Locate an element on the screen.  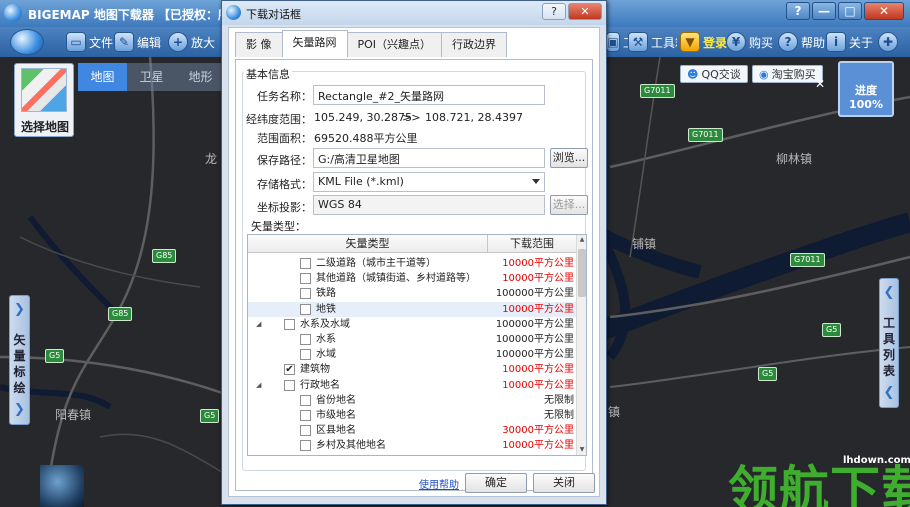
toolbar-toolbox-label: 工具箱 is located at coordinates (664, 42).